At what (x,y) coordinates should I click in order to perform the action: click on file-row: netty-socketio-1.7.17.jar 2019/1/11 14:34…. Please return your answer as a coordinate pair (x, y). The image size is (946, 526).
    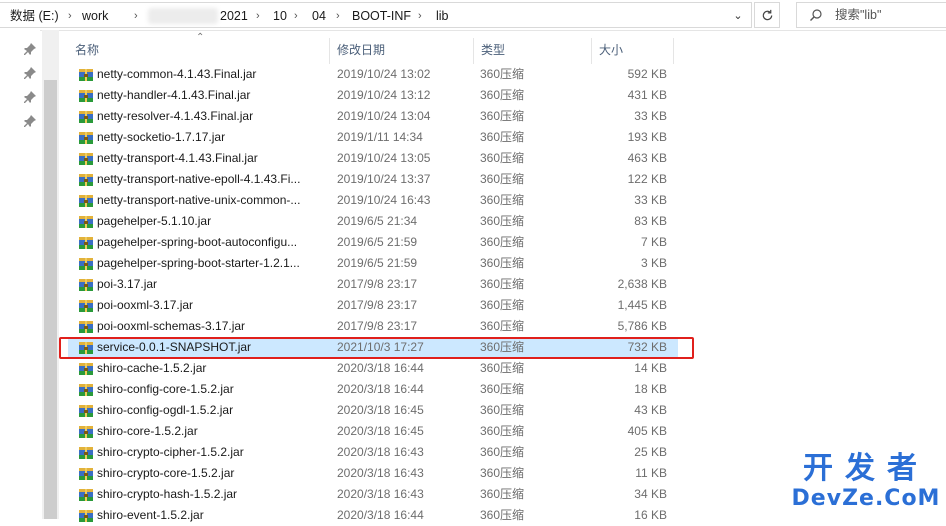
    Looking at the image, I should click on (373, 137).